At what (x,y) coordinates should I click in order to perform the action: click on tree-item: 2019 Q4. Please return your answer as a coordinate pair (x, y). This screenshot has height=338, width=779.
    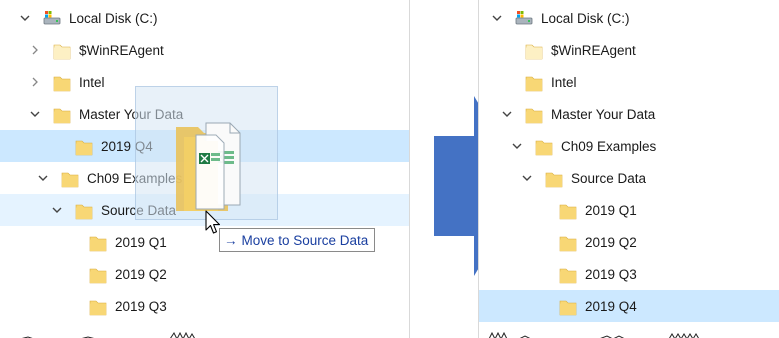
    Looking at the image, I should click on (629, 306).